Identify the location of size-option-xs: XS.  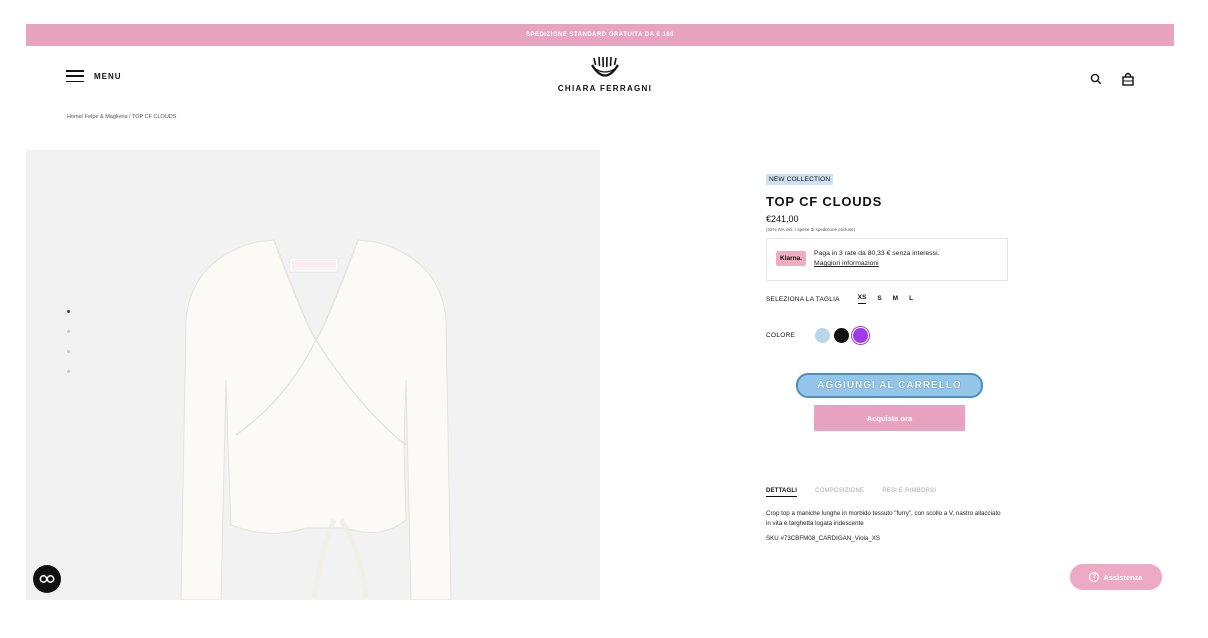
(862, 299).